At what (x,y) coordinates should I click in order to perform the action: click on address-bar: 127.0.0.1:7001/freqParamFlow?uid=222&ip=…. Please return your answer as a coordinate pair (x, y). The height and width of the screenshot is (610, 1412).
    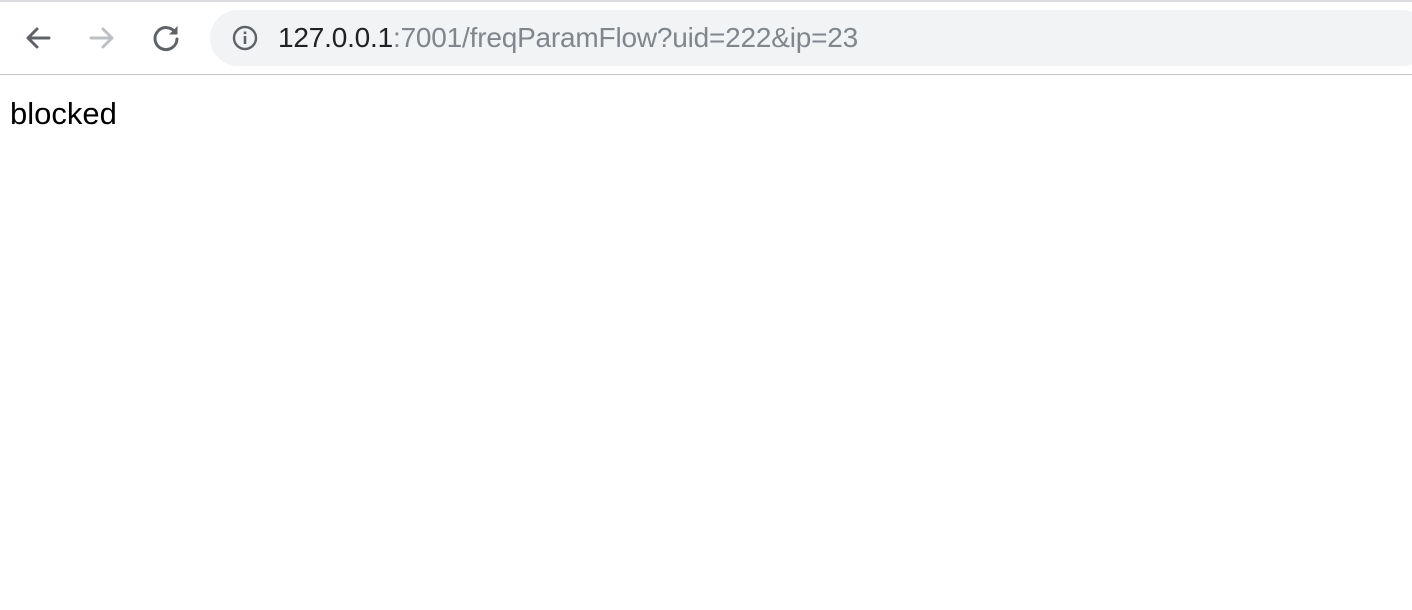
    Looking at the image, I should click on (811, 38).